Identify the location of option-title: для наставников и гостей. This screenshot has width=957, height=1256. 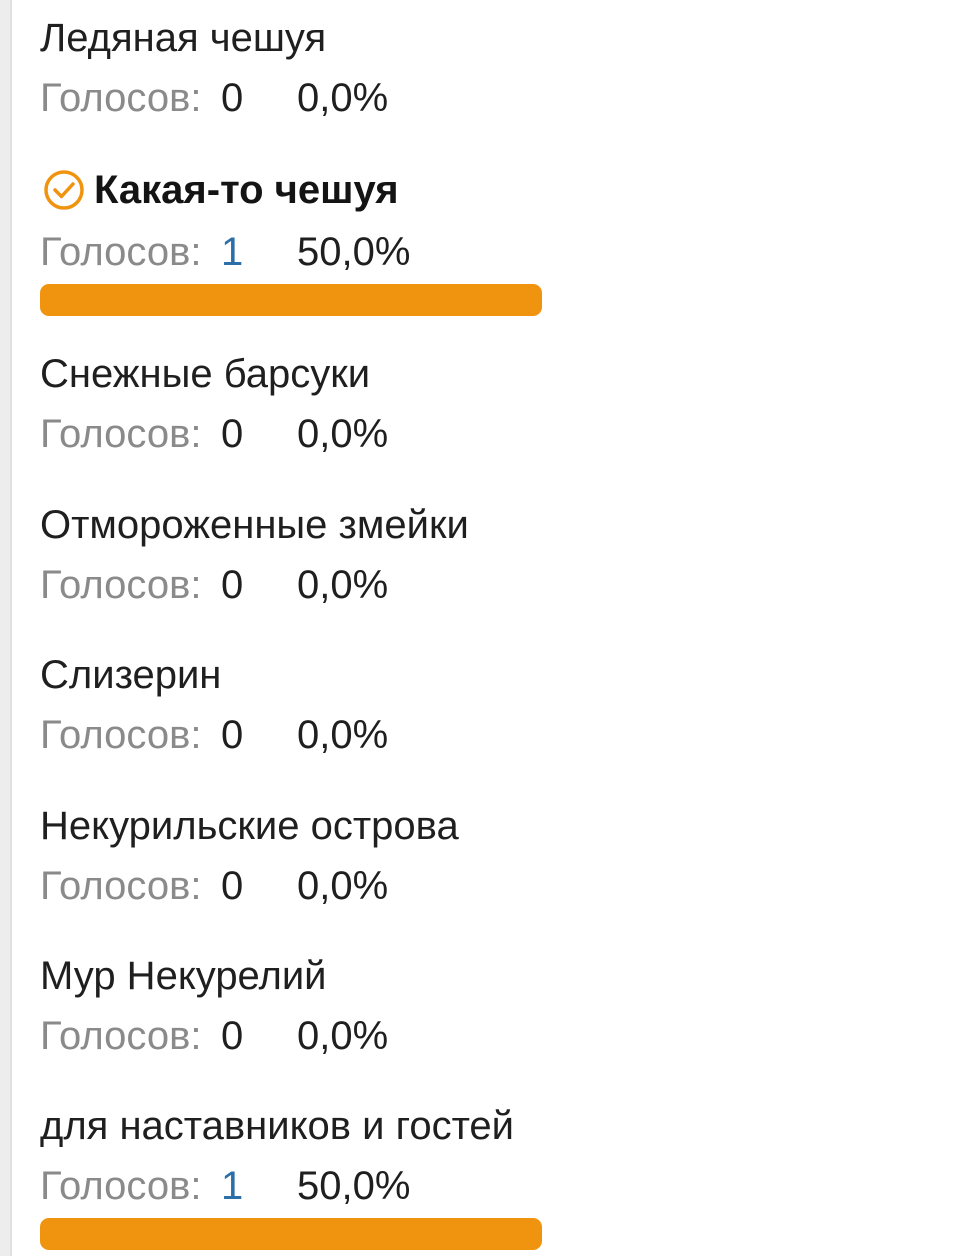
(277, 1126).